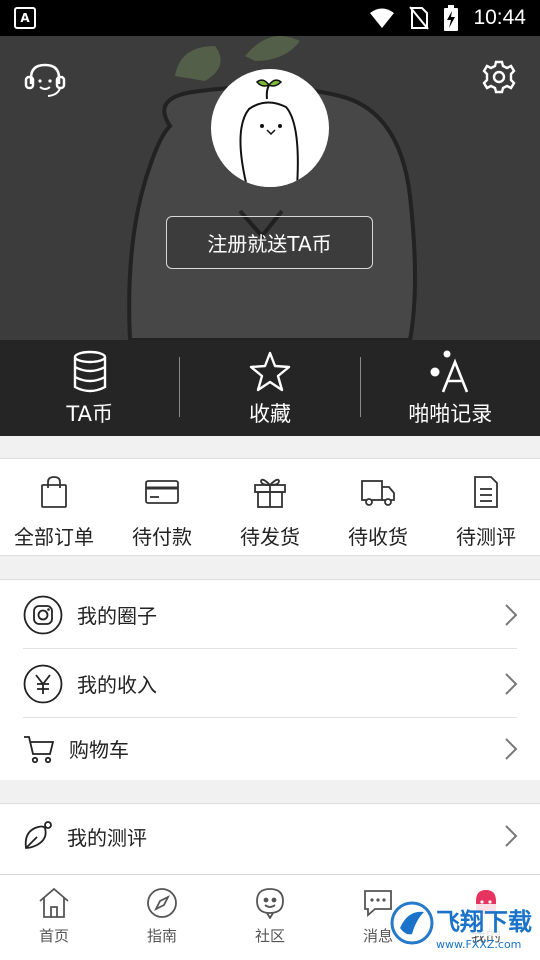 This screenshot has width=540, height=960. Describe the element at coordinates (269, 133) in the screenshot. I see `avatar-sprout-illustration` at that location.